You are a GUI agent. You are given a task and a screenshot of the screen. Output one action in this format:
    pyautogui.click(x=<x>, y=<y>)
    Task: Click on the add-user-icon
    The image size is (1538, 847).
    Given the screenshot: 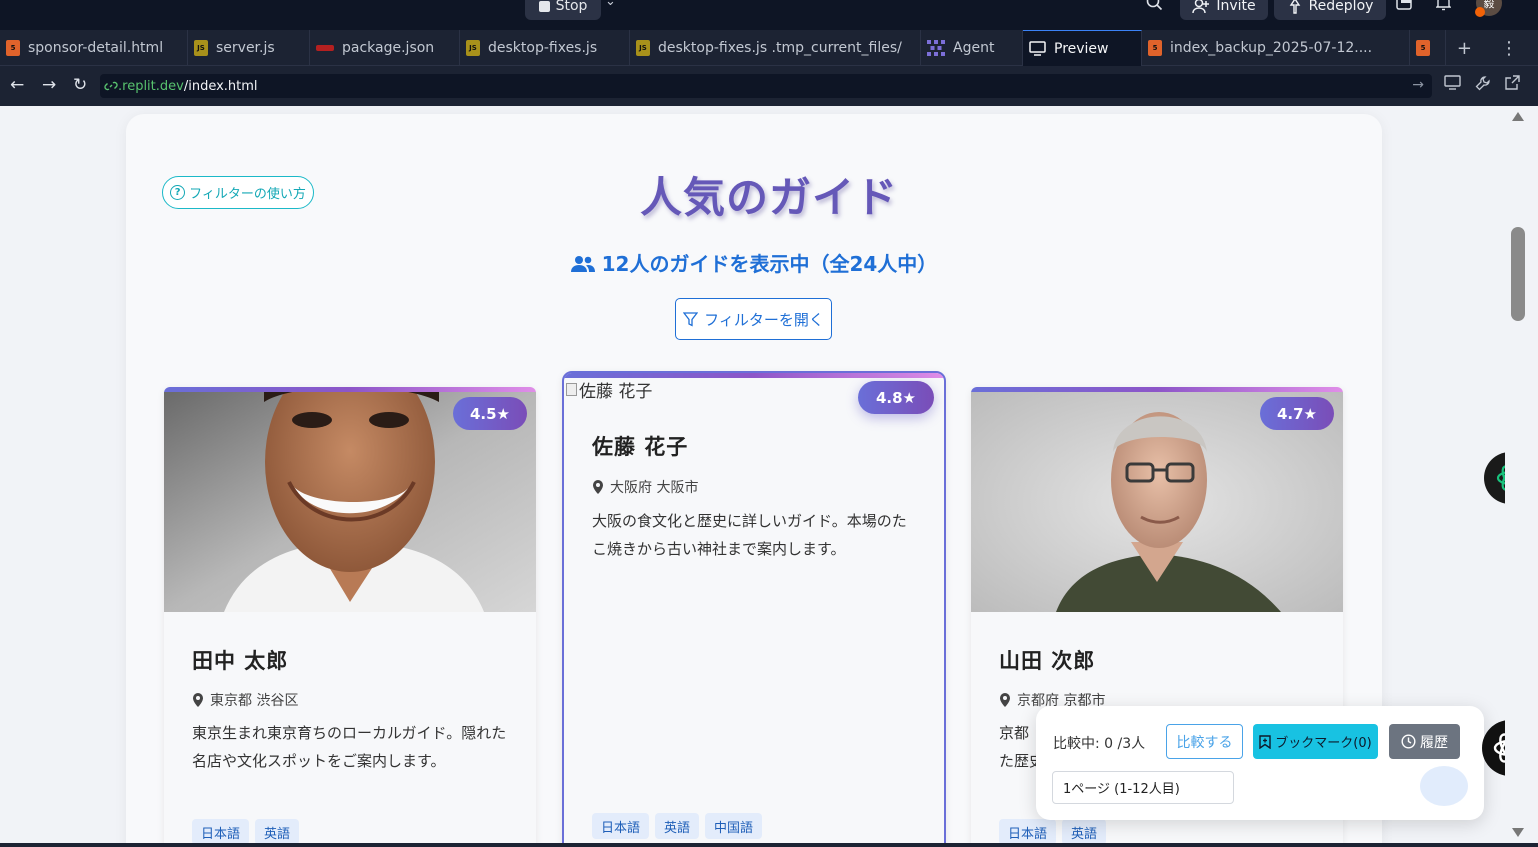 What is the action you would take?
    pyautogui.click(x=1201, y=7)
    